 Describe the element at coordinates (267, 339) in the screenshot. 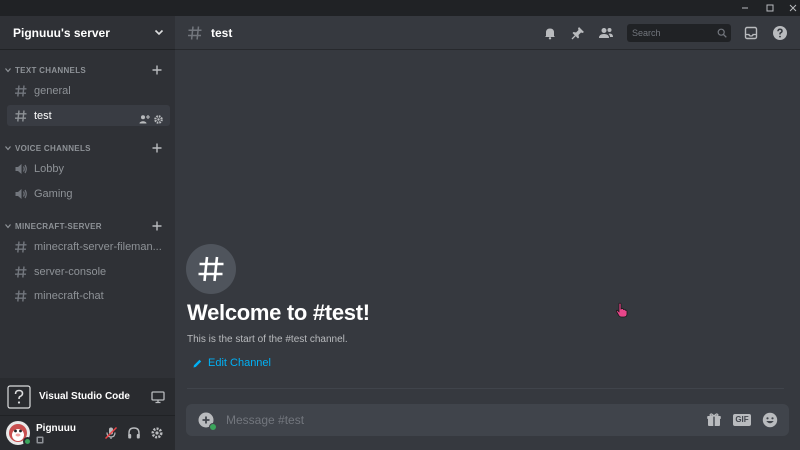

I see `welcome-subtitle: This is the start of the #test channel.` at that location.